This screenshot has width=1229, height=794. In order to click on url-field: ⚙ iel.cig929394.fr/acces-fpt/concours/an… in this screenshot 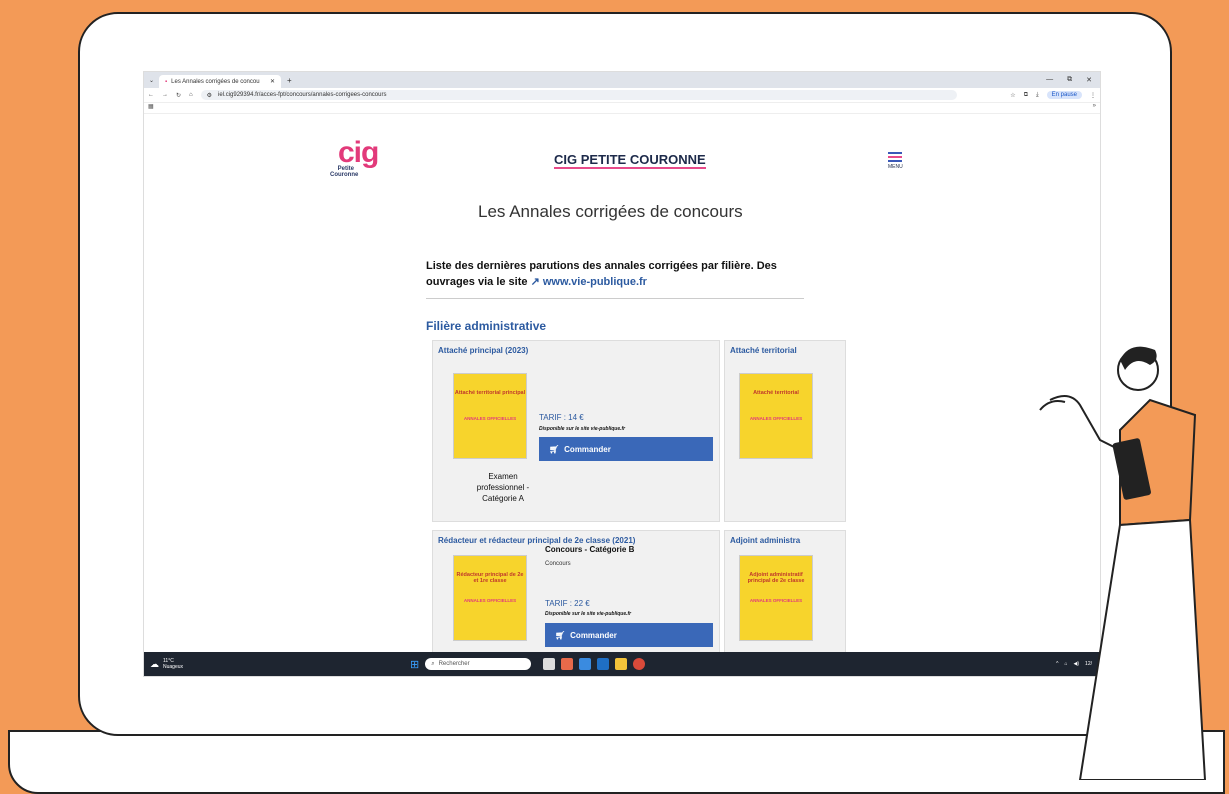, I will do `click(578, 95)`.